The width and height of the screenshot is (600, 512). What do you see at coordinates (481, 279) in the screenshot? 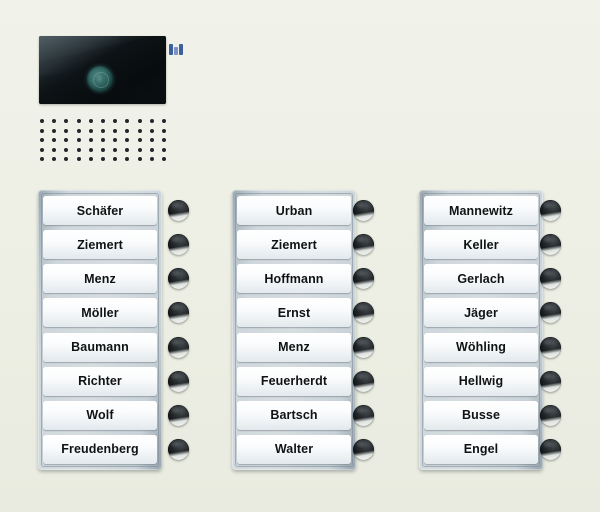
I see `nameplate: Gerlach` at bounding box center [481, 279].